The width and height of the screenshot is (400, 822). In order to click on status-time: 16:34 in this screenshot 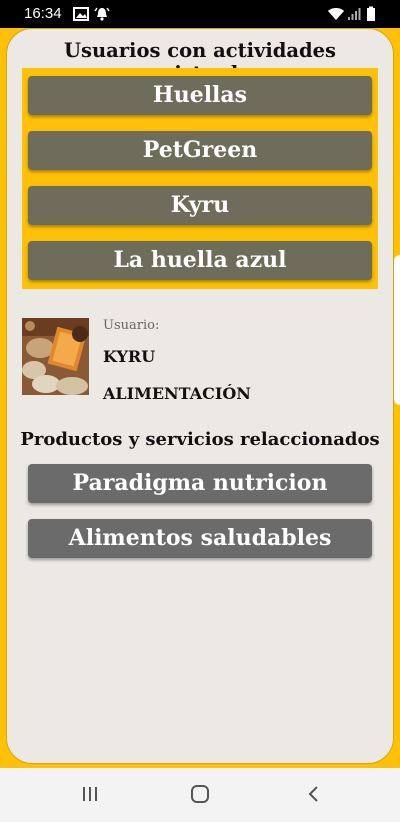, I will do `click(43, 13)`.